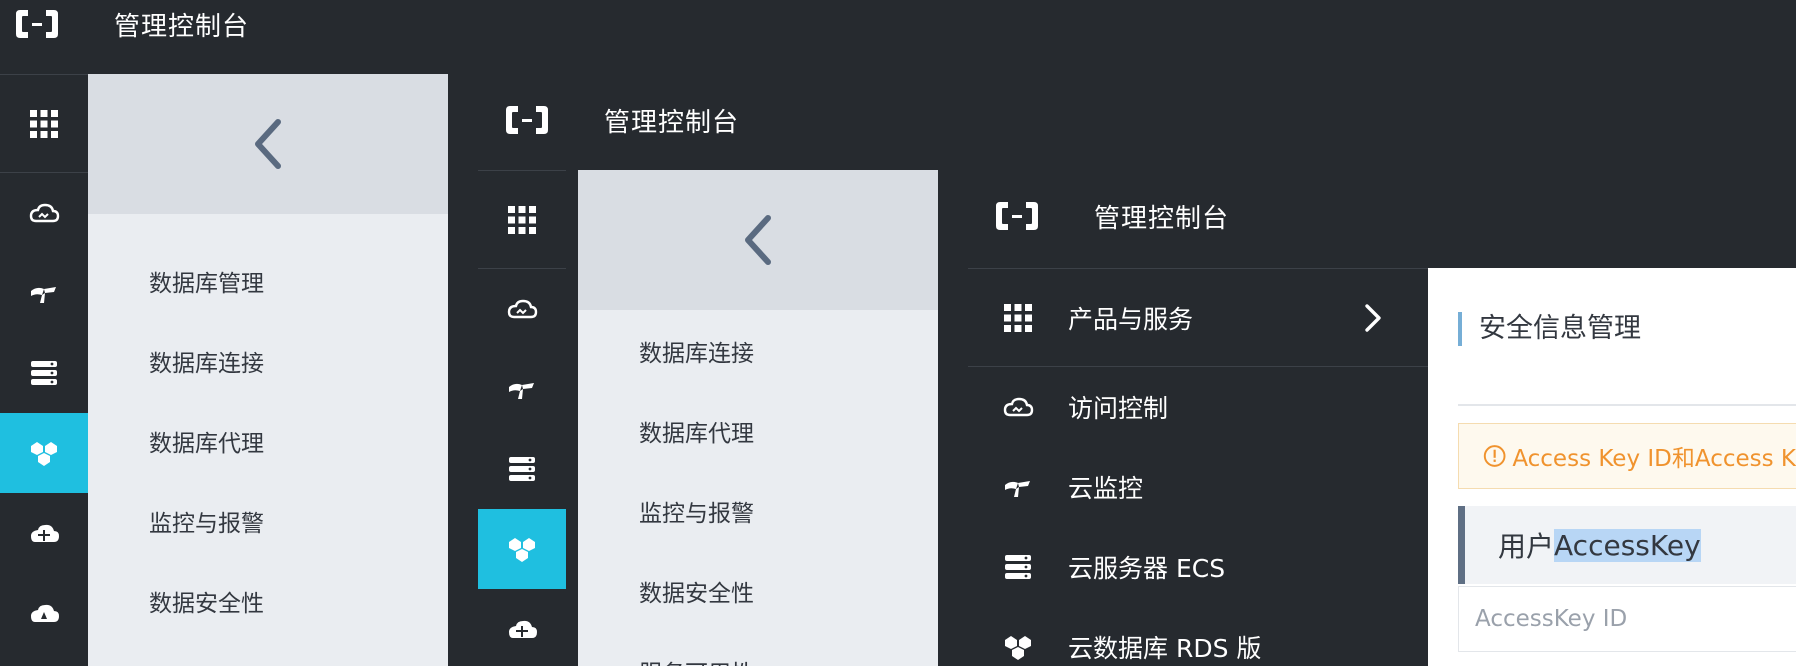  What do you see at coordinates (1106, 488) in the screenshot?
I see `nav-item-label: 云监控` at bounding box center [1106, 488].